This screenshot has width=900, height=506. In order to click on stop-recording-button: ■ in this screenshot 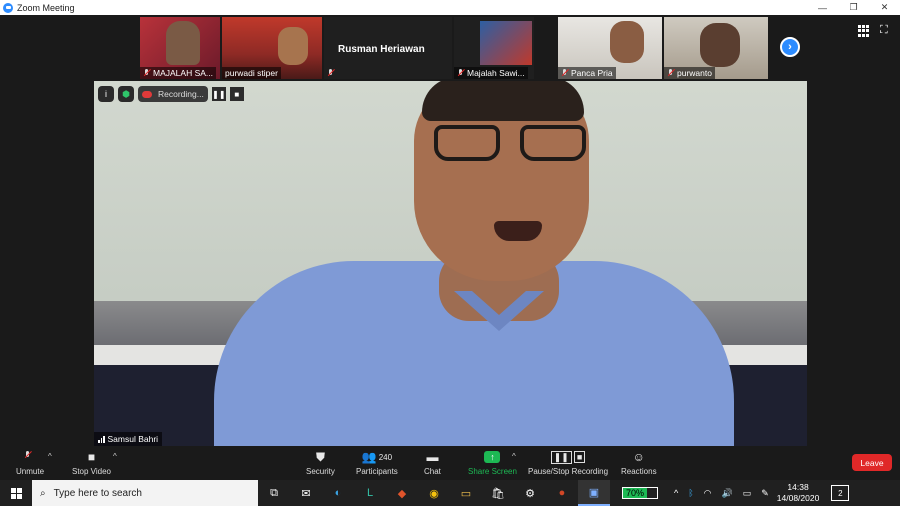, I will do `click(236, 94)`.